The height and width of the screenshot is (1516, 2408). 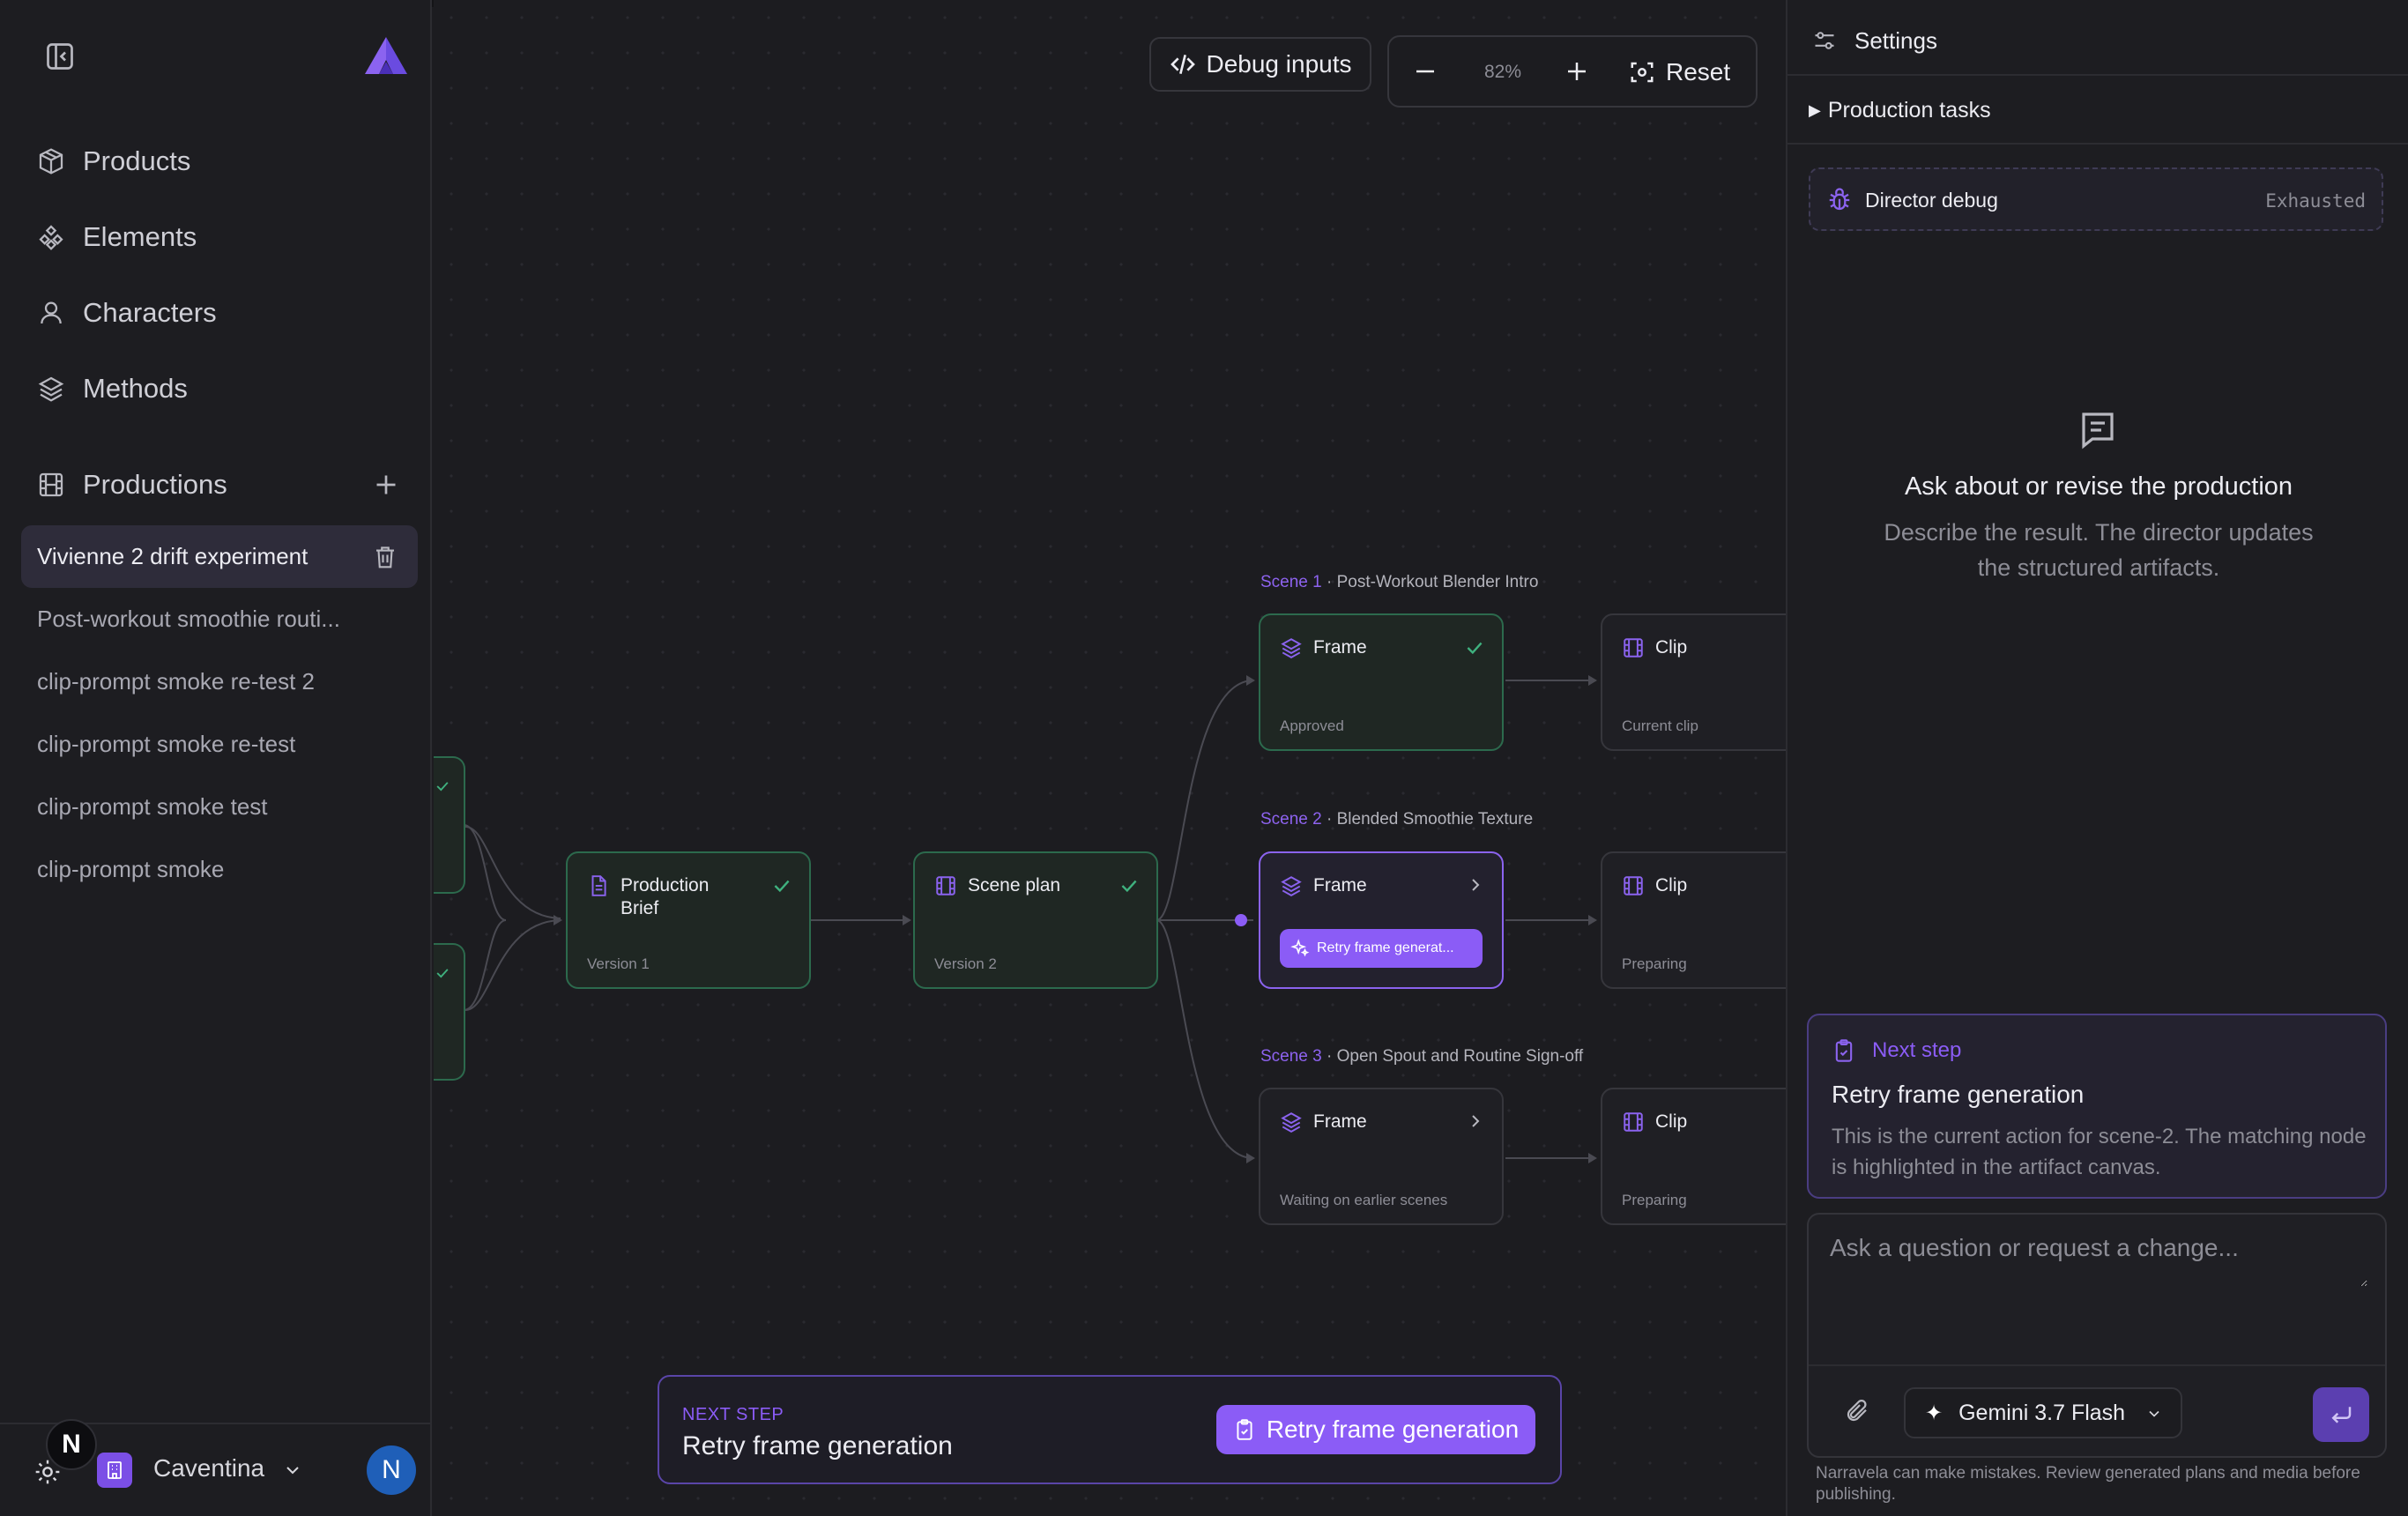 I want to click on production-tasks-toggle: ▶ Production tasks, so click(x=2097, y=111).